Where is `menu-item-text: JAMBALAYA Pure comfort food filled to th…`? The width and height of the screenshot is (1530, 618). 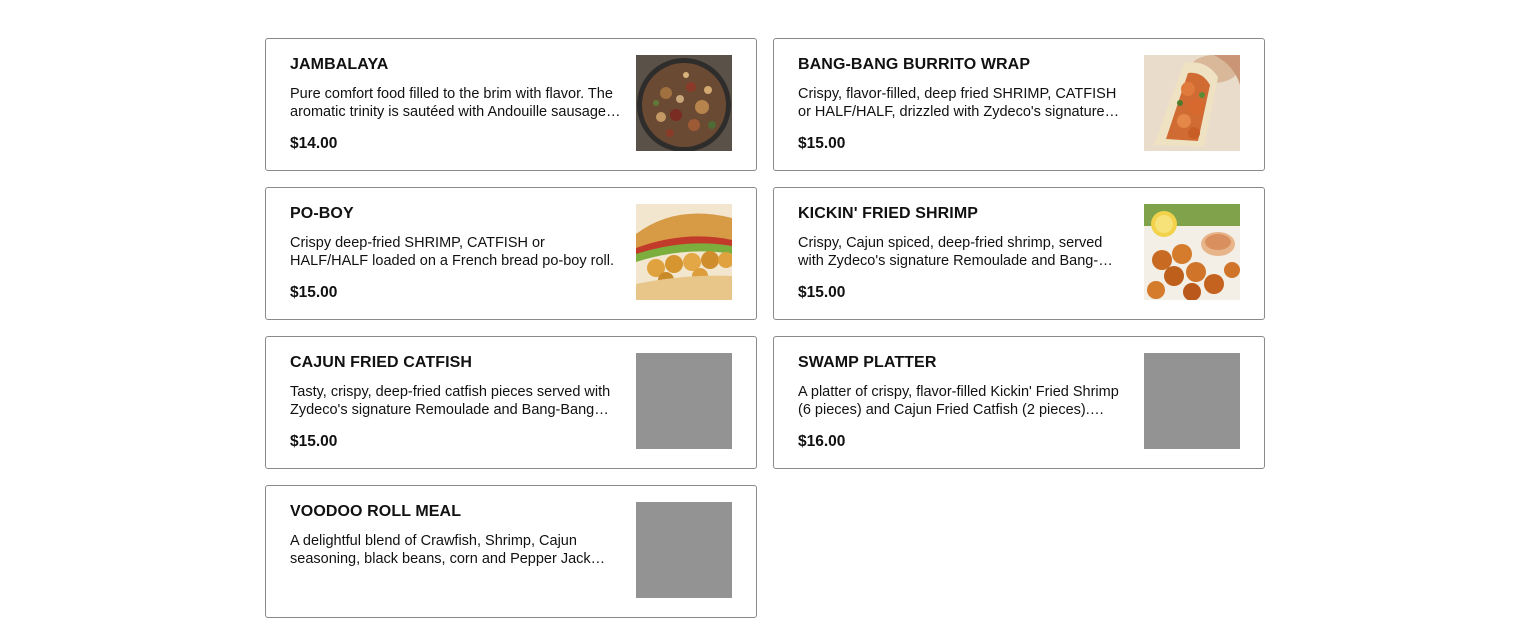 menu-item-text: JAMBALAYA Pure comfort food filled to th… is located at coordinates (456, 104).